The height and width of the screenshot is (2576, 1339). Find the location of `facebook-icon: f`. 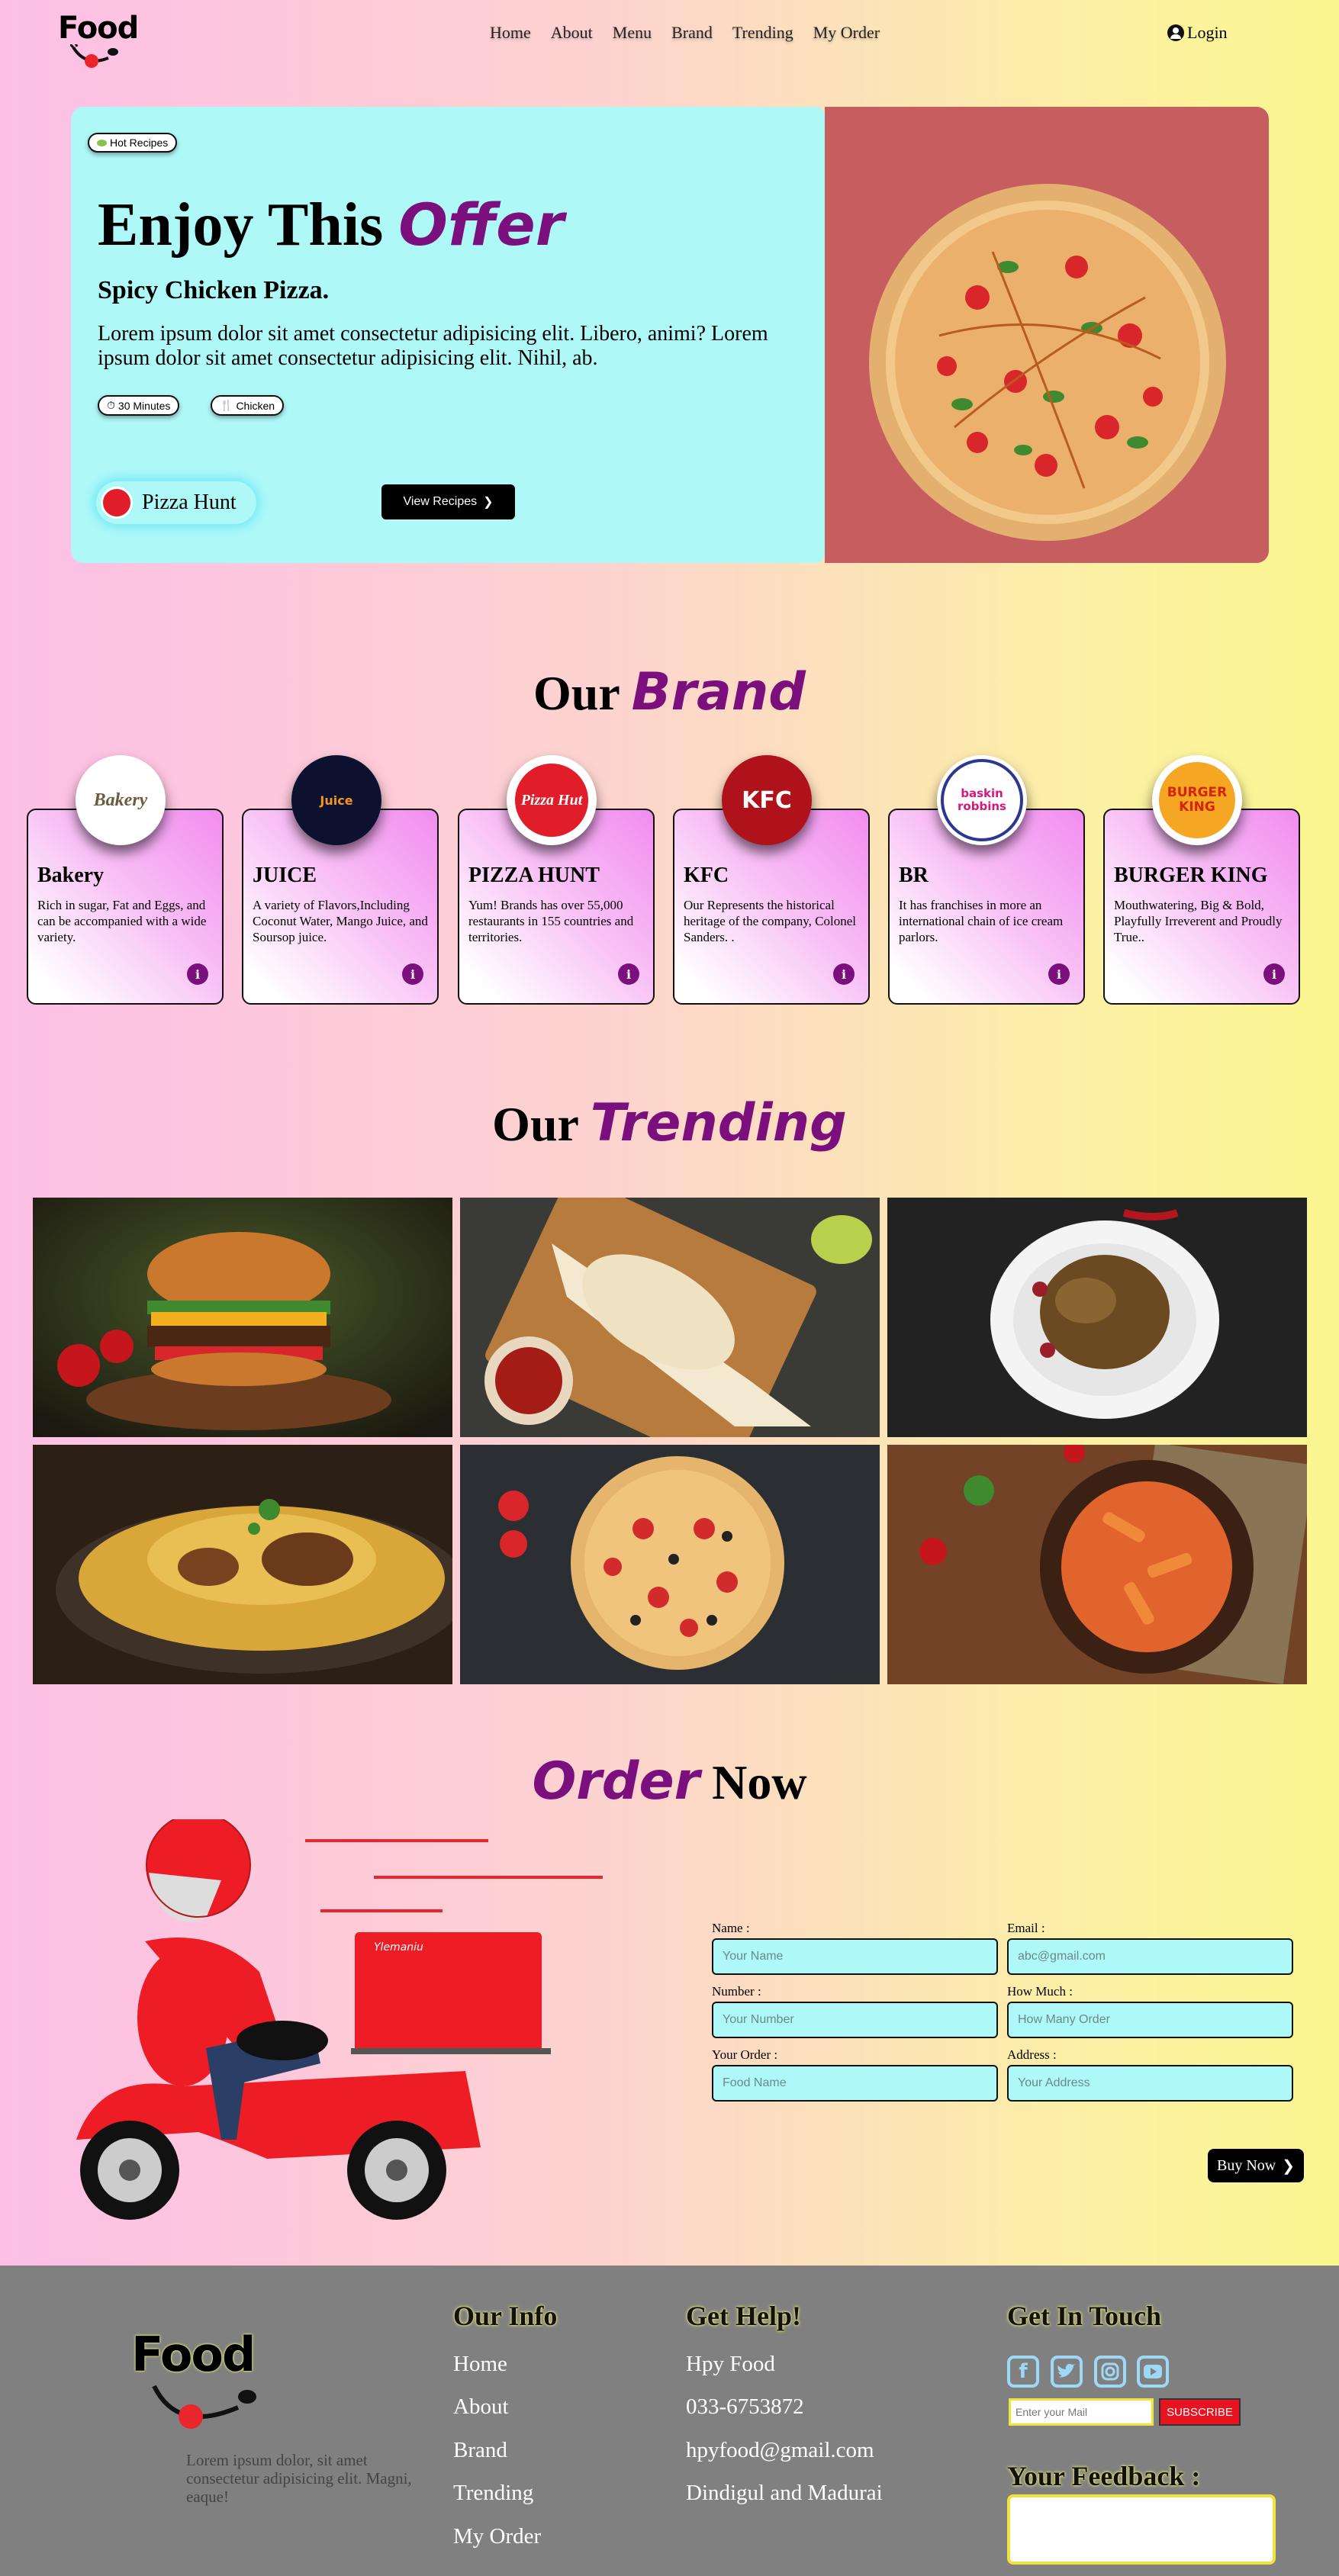

facebook-icon: f is located at coordinates (1023, 2372).